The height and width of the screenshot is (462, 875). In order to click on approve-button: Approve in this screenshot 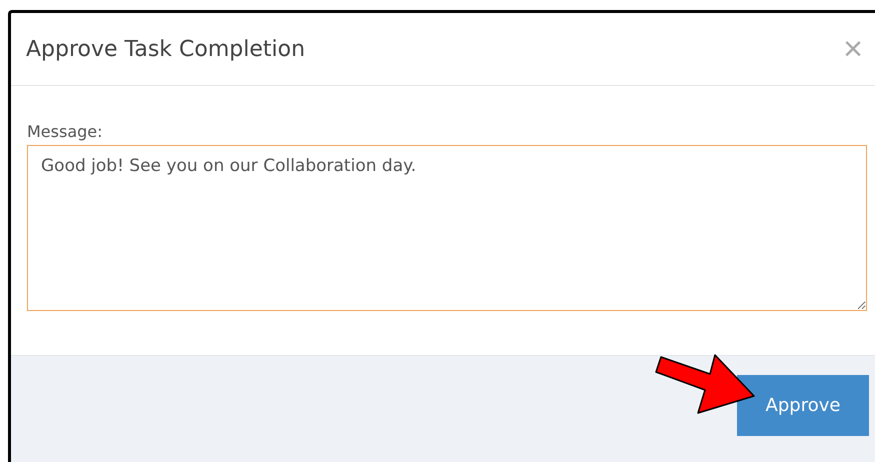, I will do `click(803, 405)`.